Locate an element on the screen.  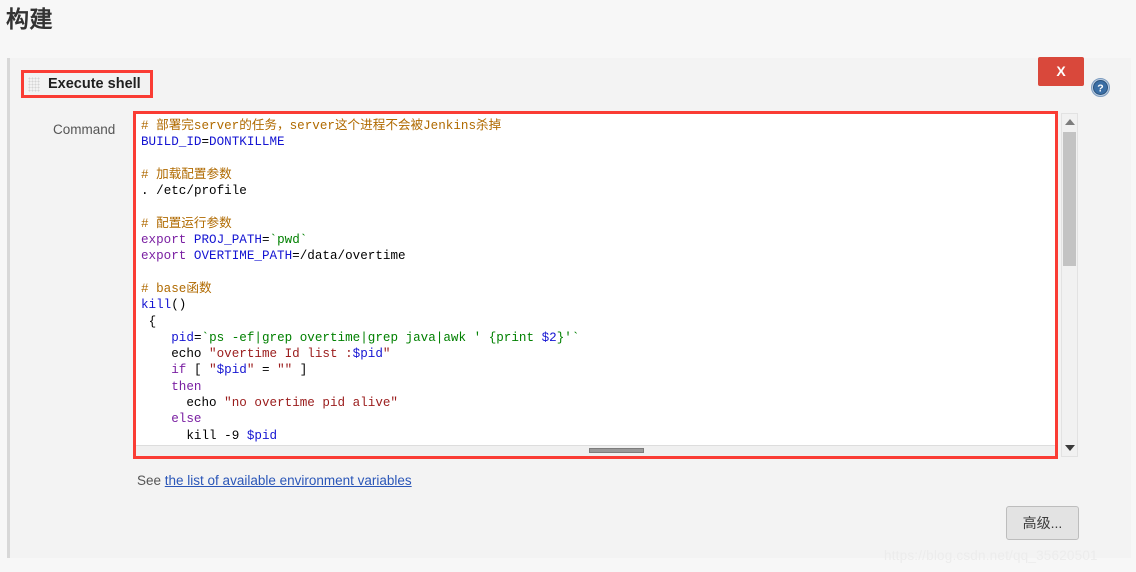
help-circle-icon: ? is located at coordinates (1100, 87).